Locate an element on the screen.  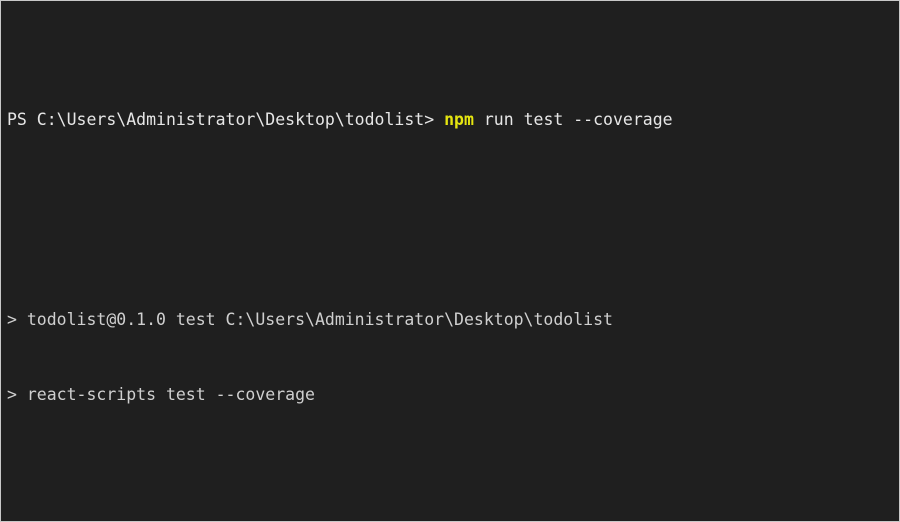
prompt-command-rest: run test --coverage is located at coordinates (573, 119).